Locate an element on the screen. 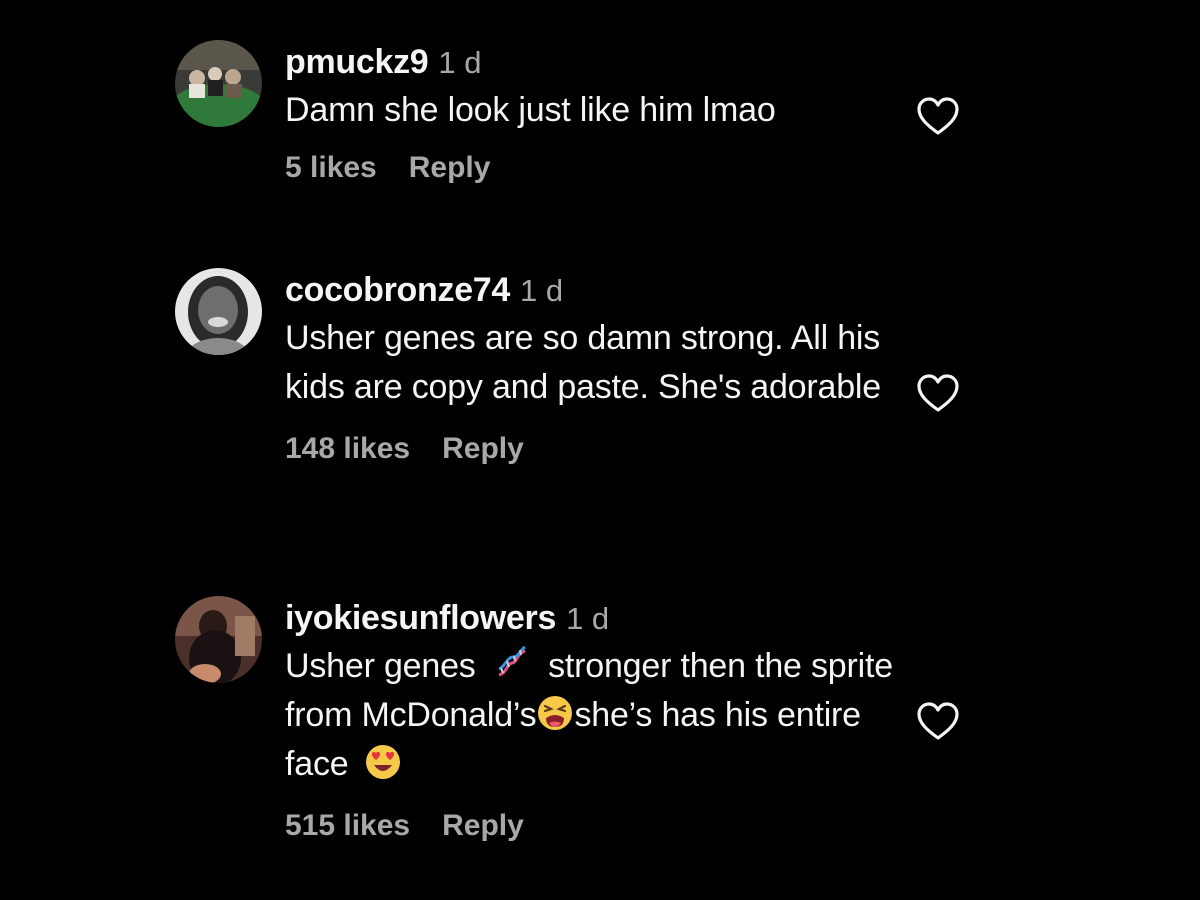 This screenshot has height=900, width=1200. comment-username: cocobronze74 is located at coordinates (397, 290).